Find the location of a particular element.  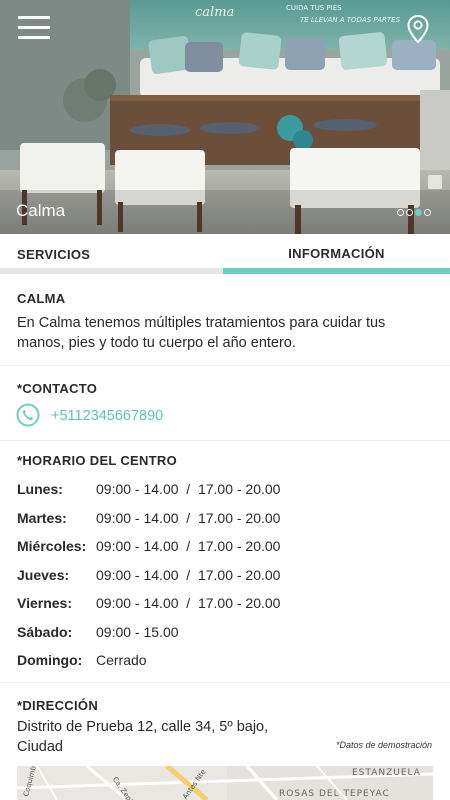

tab-informacion-indicator is located at coordinates (336, 271).